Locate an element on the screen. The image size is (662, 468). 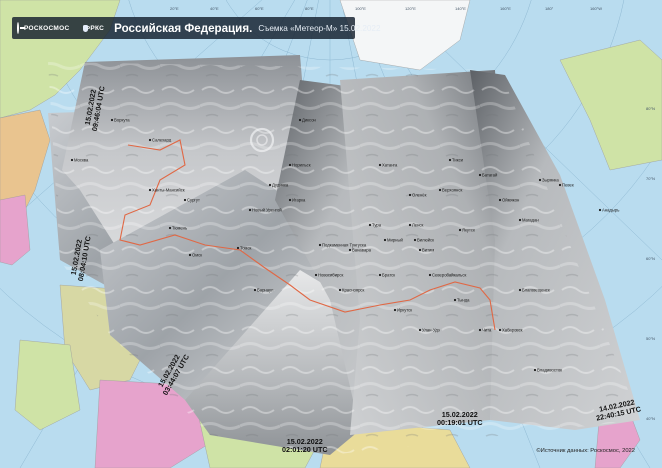
city-marker: Москва is located at coordinates (79, 160).